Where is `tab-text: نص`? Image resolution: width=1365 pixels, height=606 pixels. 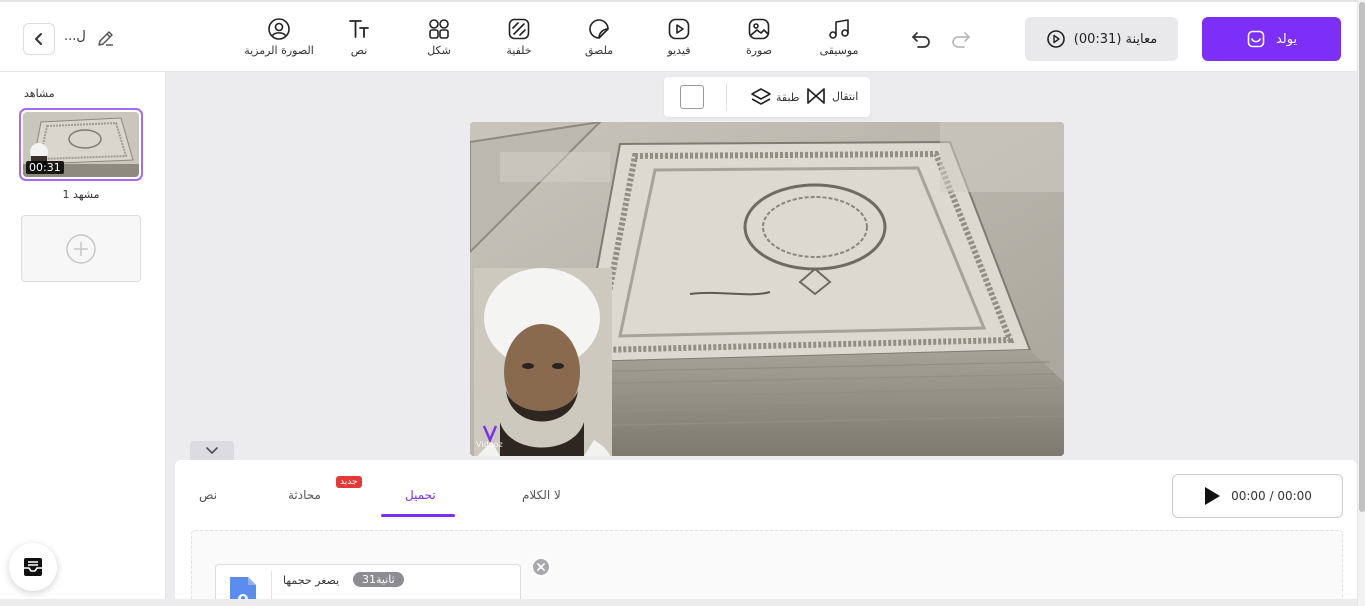 tab-text: نص is located at coordinates (208, 495).